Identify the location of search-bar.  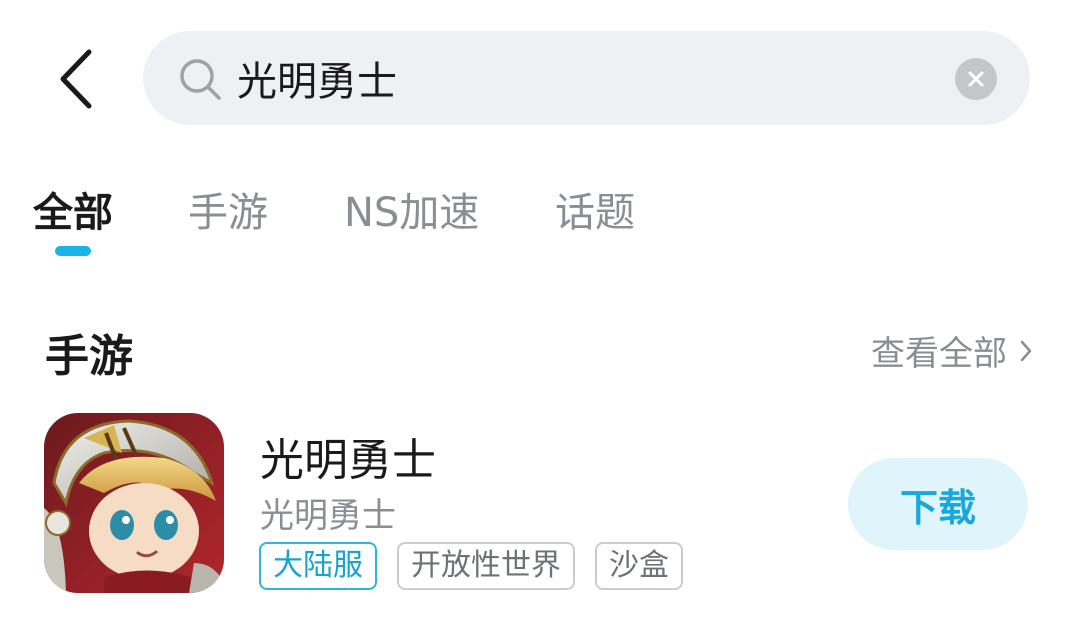
(586, 78).